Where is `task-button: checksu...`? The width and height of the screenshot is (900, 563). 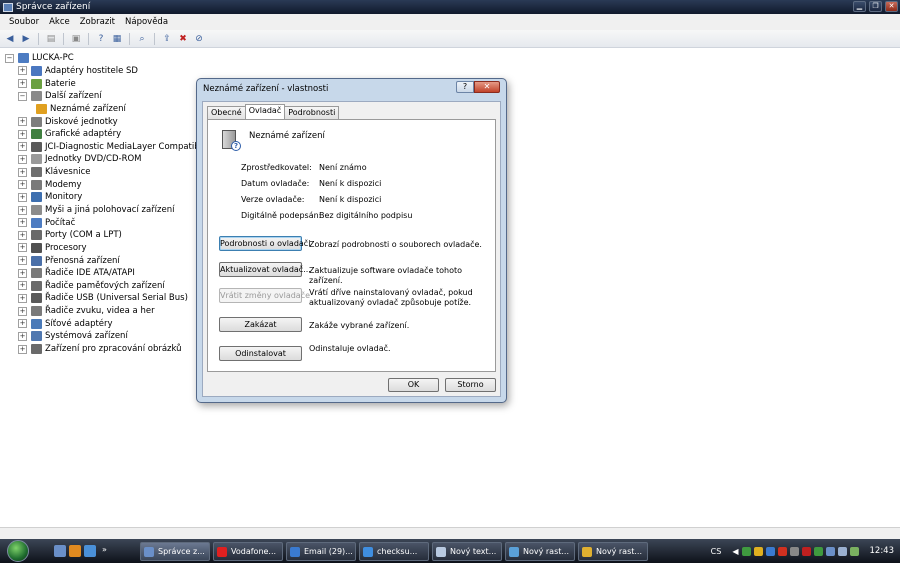 task-button: checksu... is located at coordinates (394, 551).